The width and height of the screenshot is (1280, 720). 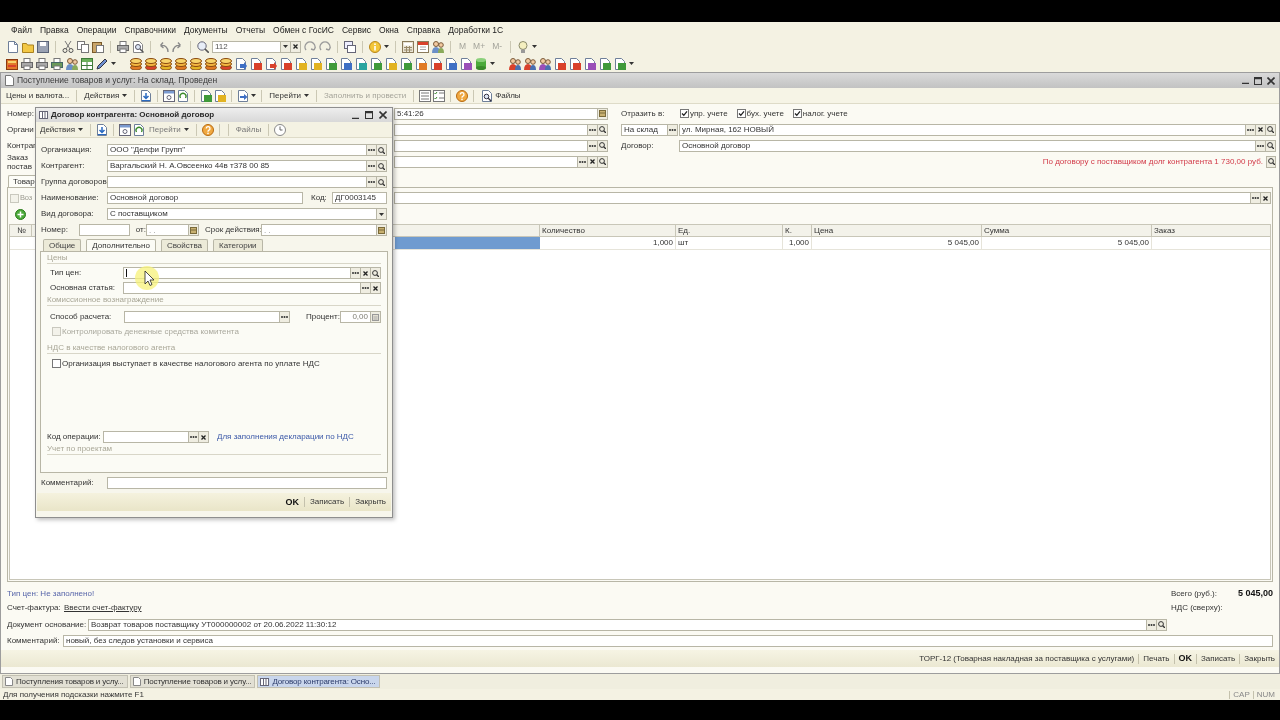 What do you see at coordinates (303, 30) in the screenshot?
I see `menu-item: Обмен с ГосИС` at bounding box center [303, 30].